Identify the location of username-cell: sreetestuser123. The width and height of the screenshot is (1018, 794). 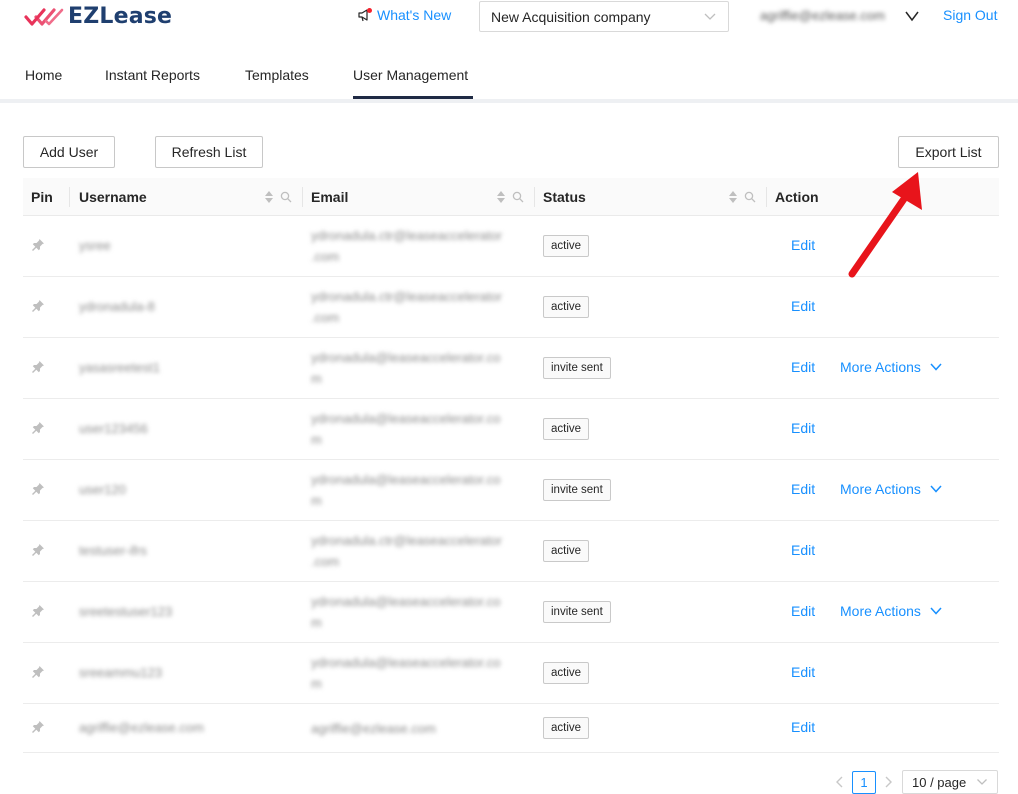
(126, 611).